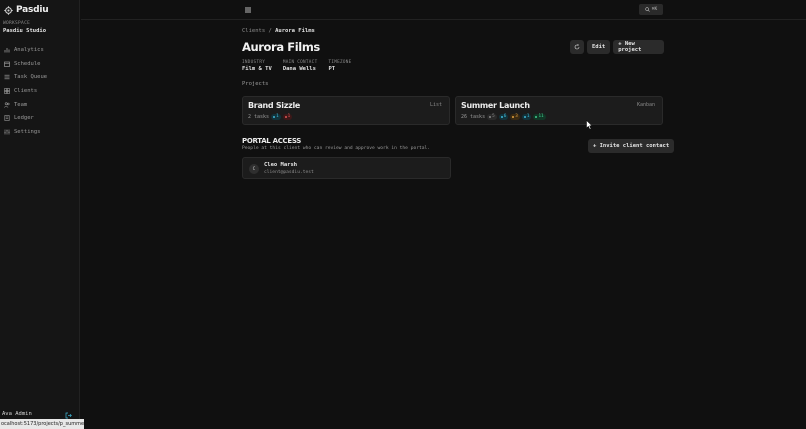 The width and height of the screenshot is (806, 429). Describe the element at coordinates (24, 31) in the screenshot. I see `workspace-name: Pasdiu Studio` at that location.